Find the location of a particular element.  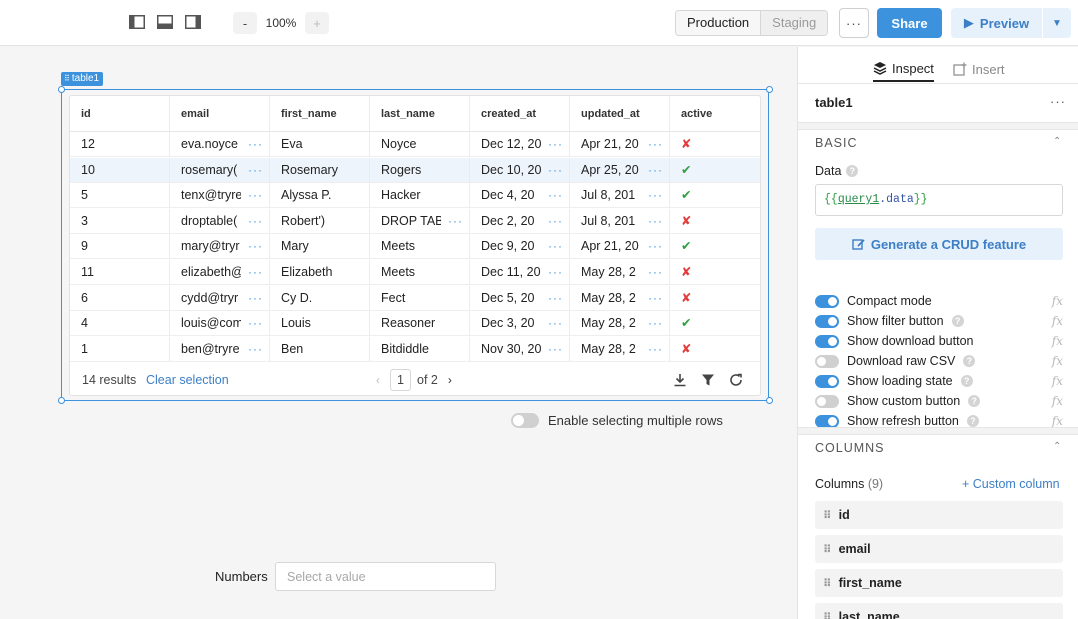

toggle-left-panel-icon is located at coordinates (137, 22).